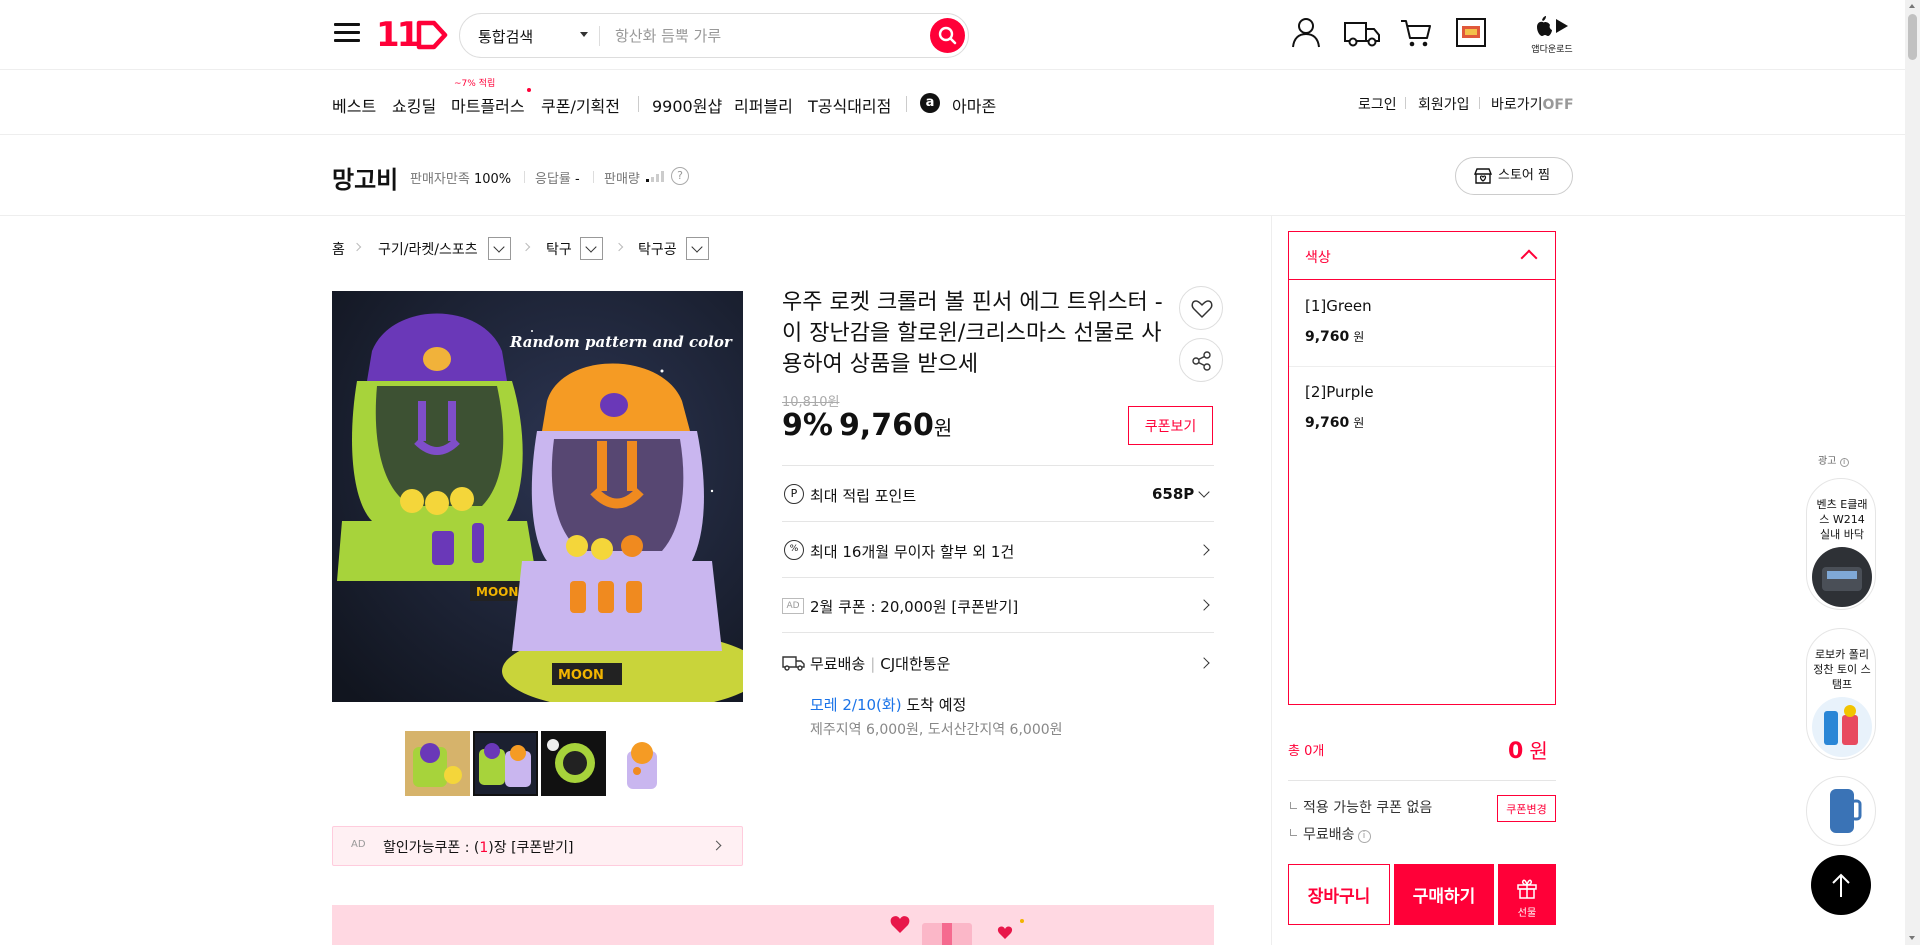  What do you see at coordinates (763, 105) in the screenshot?
I see `nav-item-refurbly: 리퍼블리` at bounding box center [763, 105].